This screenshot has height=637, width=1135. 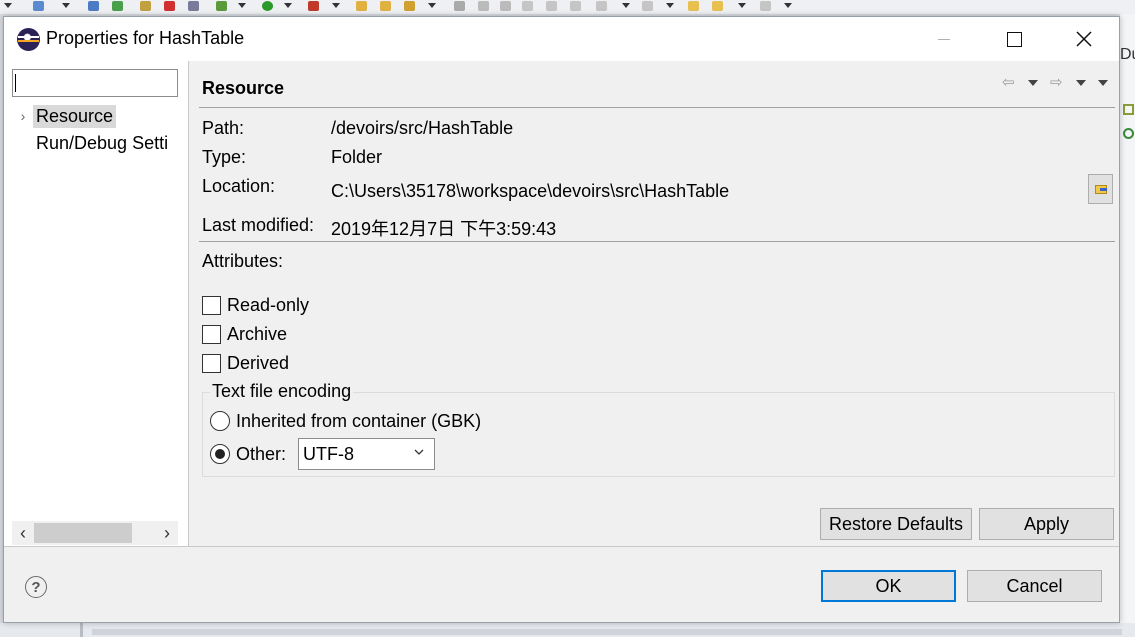 What do you see at coordinates (282, 391) in the screenshot?
I see `encoding-group-title: Text file encoding` at bounding box center [282, 391].